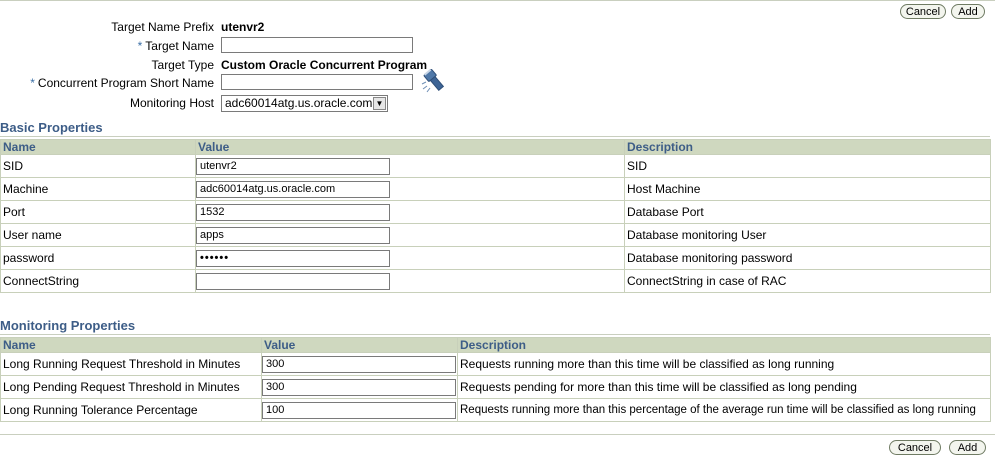  Describe the element at coordinates (497, 434) in the screenshot. I see `bottom-divider` at that location.